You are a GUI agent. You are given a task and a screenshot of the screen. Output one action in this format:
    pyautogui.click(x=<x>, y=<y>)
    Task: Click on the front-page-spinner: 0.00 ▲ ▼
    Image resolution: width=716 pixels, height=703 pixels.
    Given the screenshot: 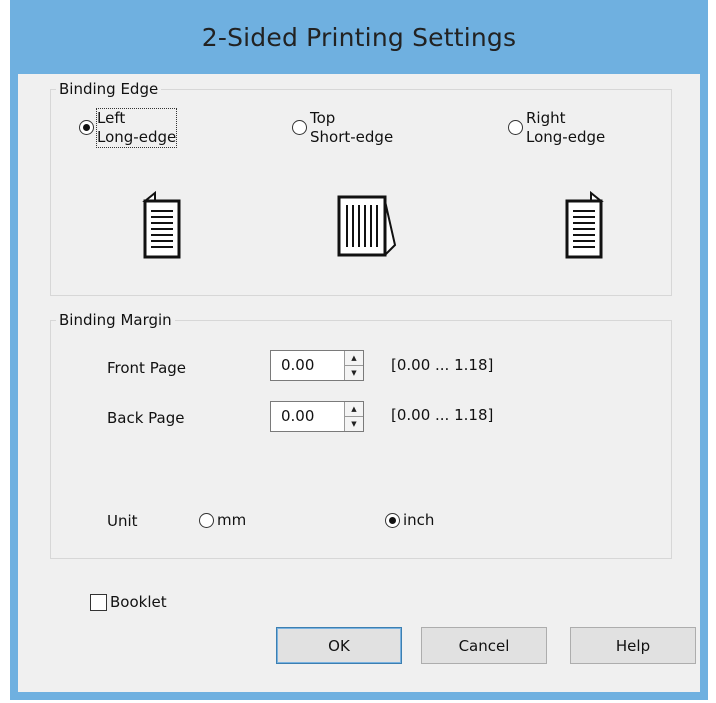 What is the action you would take?
    pyautogui.click(x=317, y=365)
    